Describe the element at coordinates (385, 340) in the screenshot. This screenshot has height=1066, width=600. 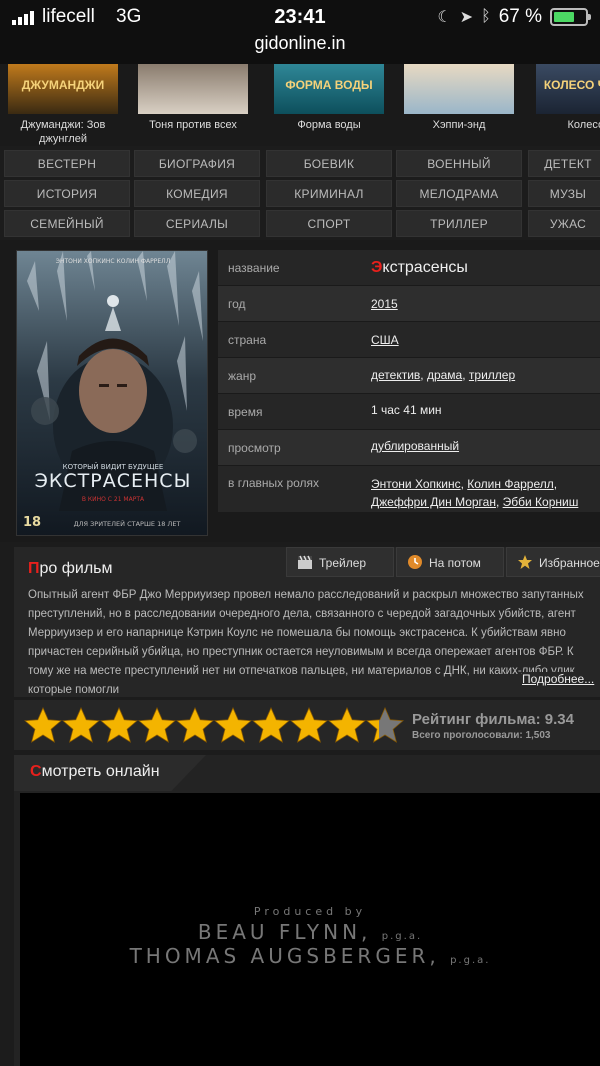
I see `country-link: США` at that location.